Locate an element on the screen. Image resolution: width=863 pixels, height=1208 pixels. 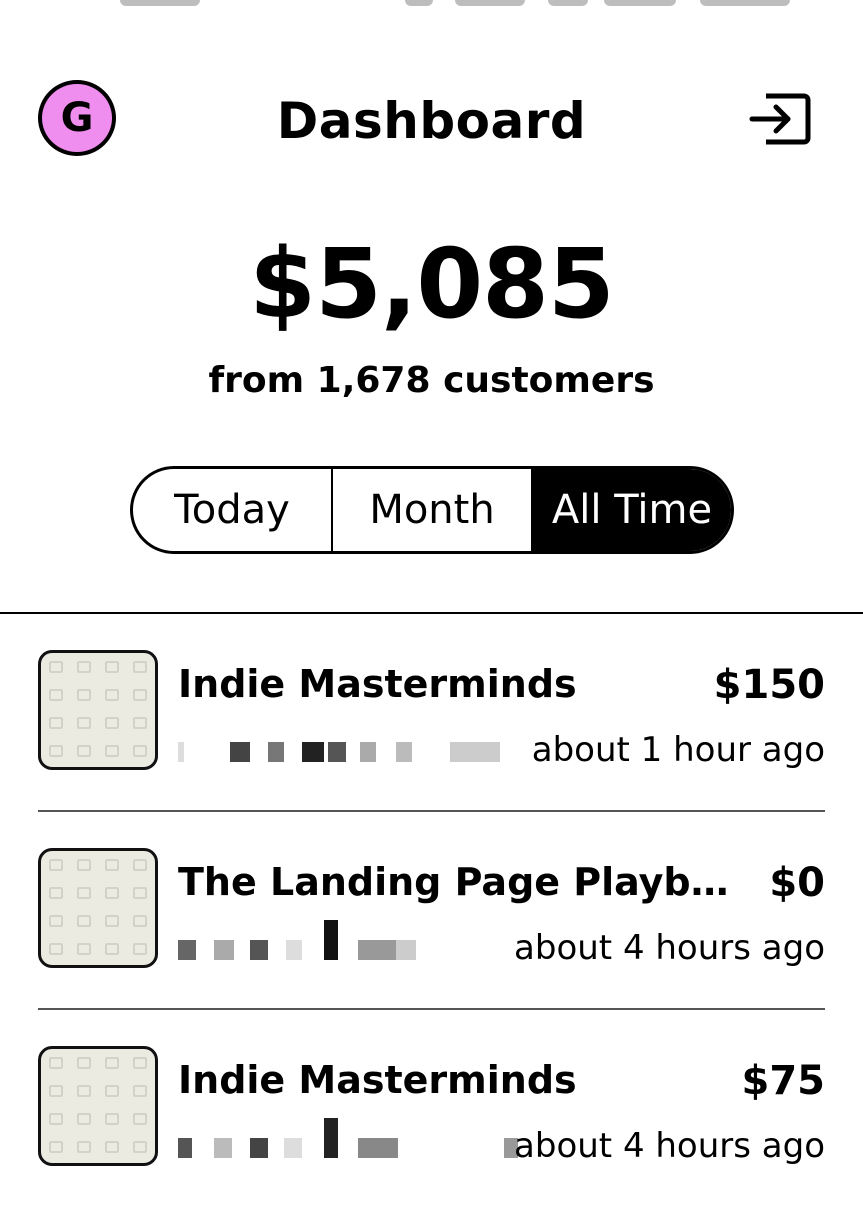
sale-price: $75 is located at coordinates (783, 1081).